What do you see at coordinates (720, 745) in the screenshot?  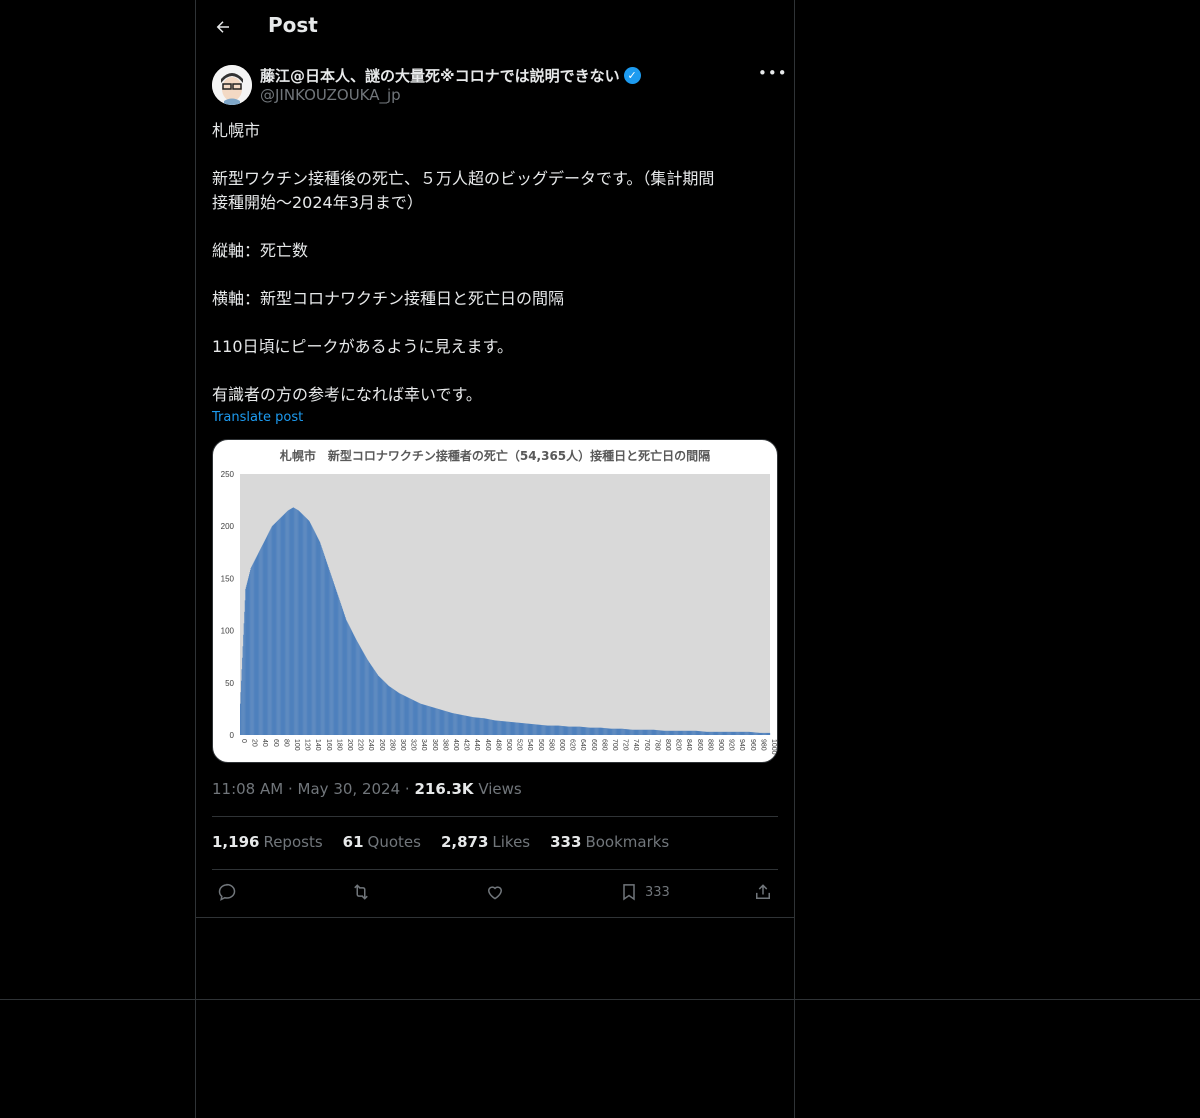 I see `x-tick-label: 900` at bounding box center [720, 745].